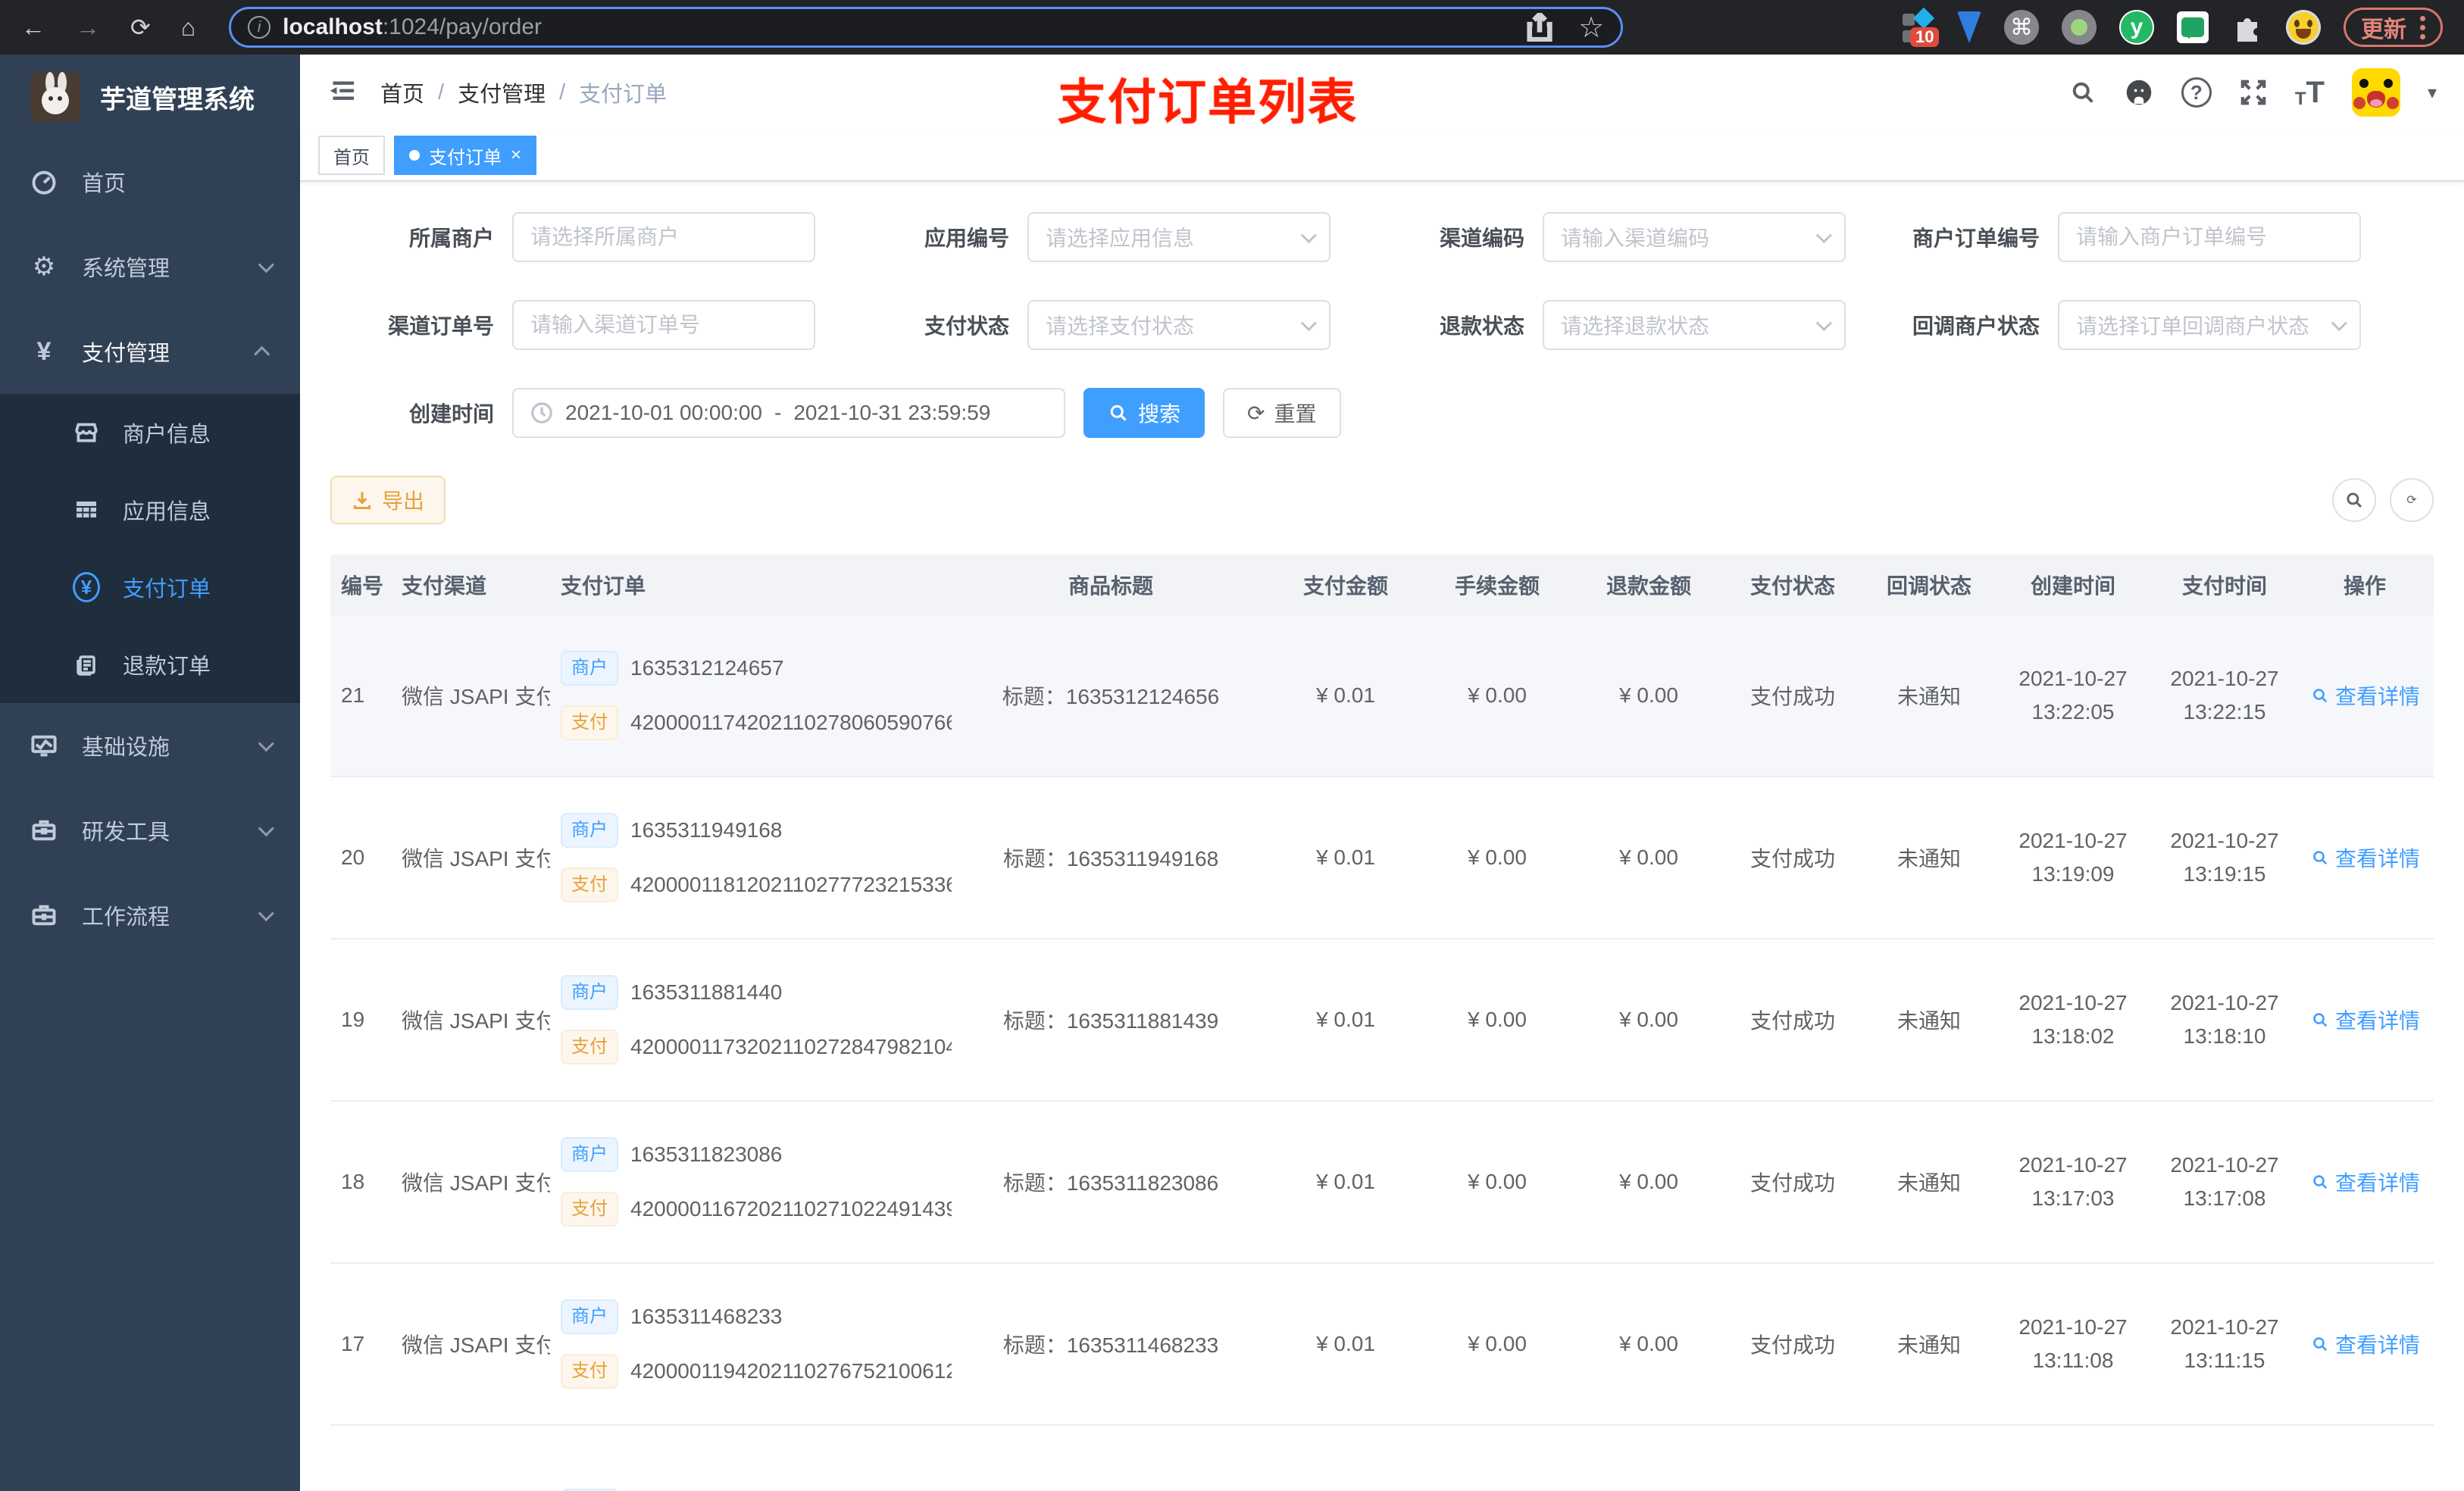  Describe the element at coordinates (2432, 93) in the screenshot. I see `avatar-caret-icon: ▾` at that location.